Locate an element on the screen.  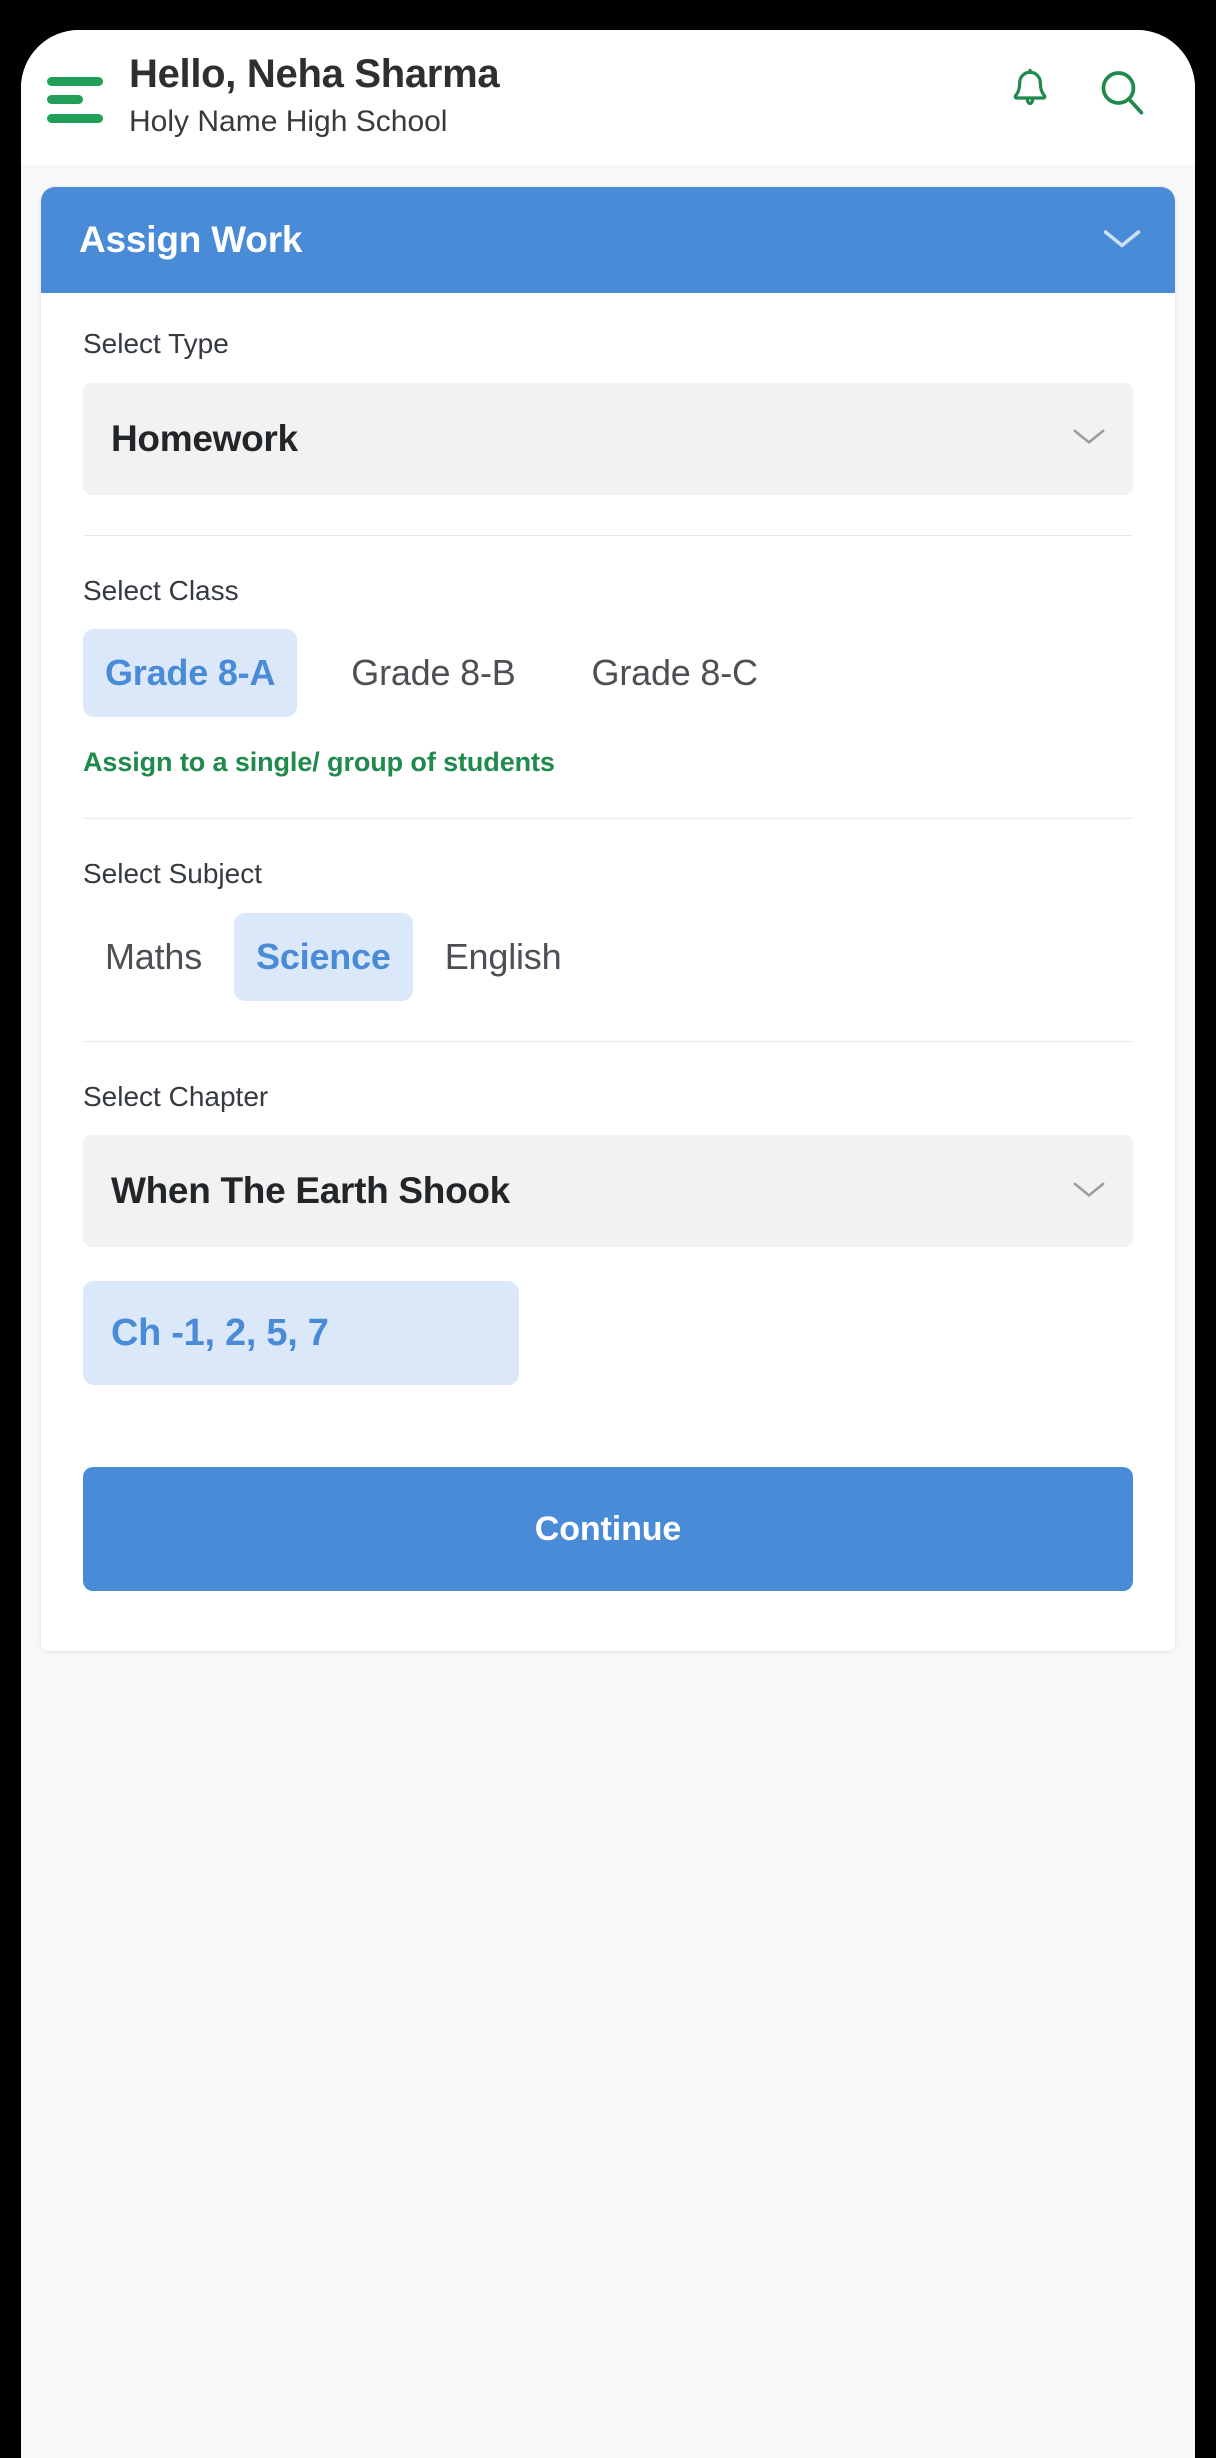
card-bottom-spacer is located at coordinates (608, 1621).